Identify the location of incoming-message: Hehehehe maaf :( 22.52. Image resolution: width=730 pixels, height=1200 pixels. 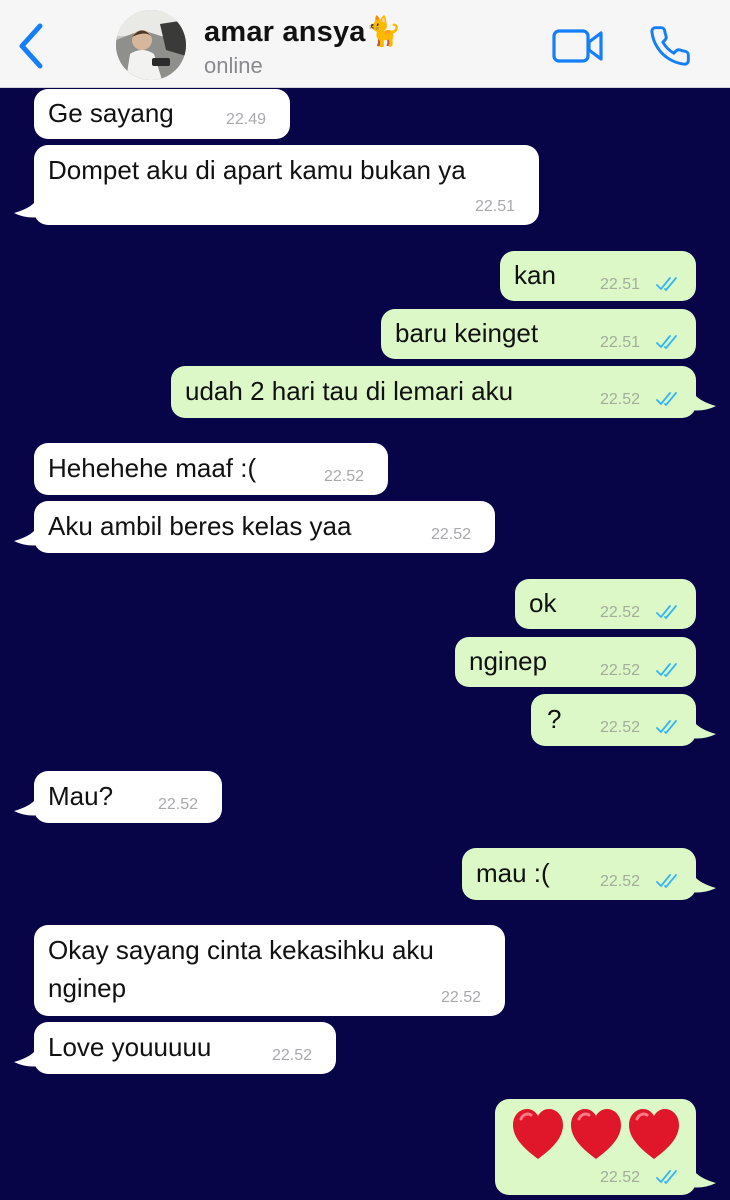
(211, 469).